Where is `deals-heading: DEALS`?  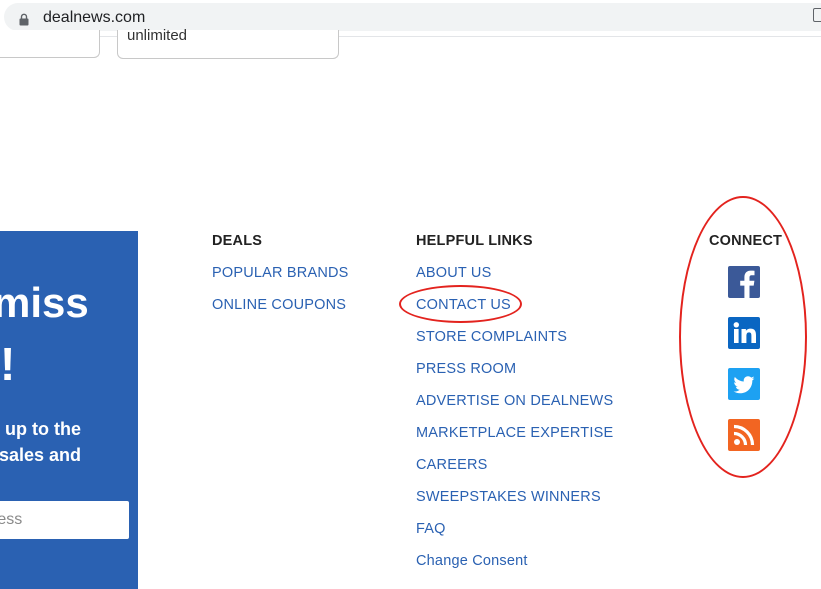 deals-heading: DEALS is located at coordinates (237, 241).